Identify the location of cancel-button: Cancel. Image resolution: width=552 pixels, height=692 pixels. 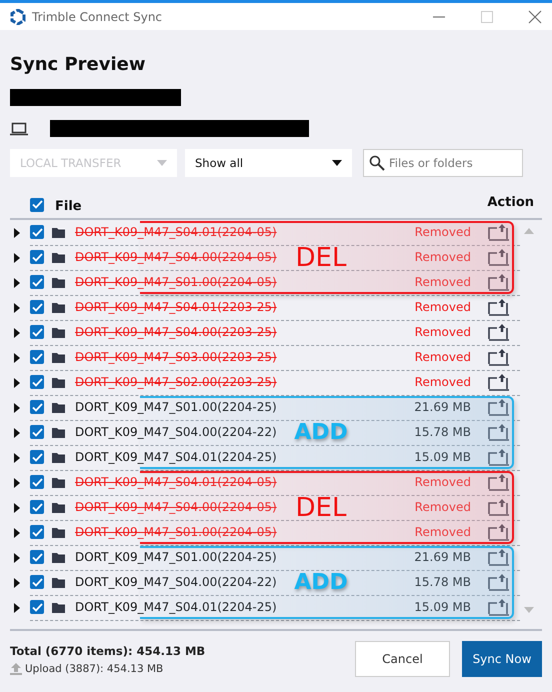
(402, 659).